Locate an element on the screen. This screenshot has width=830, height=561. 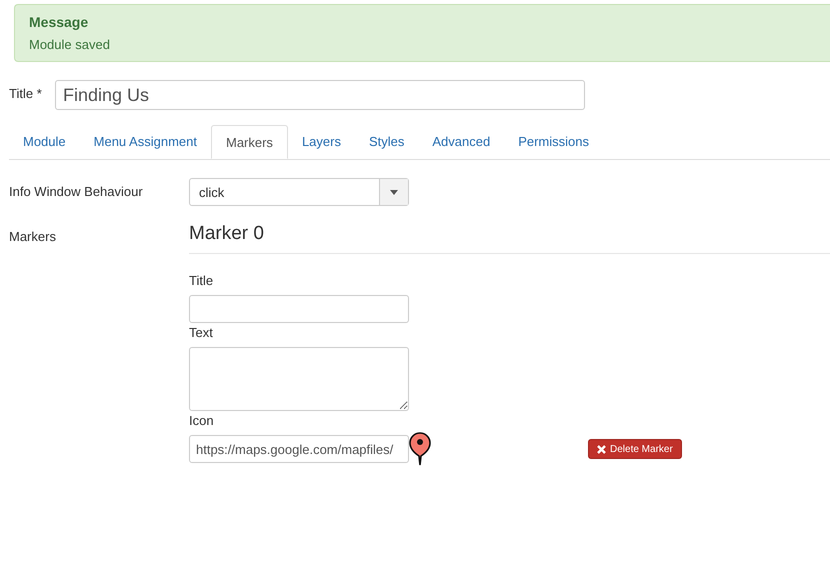
icon-url-field: https://maps.google.com/mapfiles/ is located at coordinates (299, 449).